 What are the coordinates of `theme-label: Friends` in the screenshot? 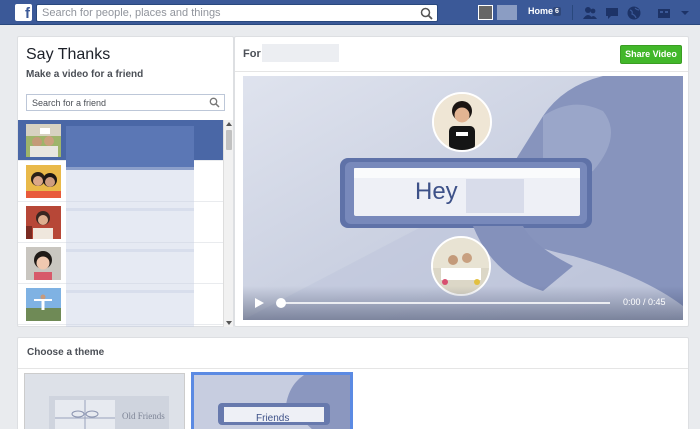 It's located at (273, 418).